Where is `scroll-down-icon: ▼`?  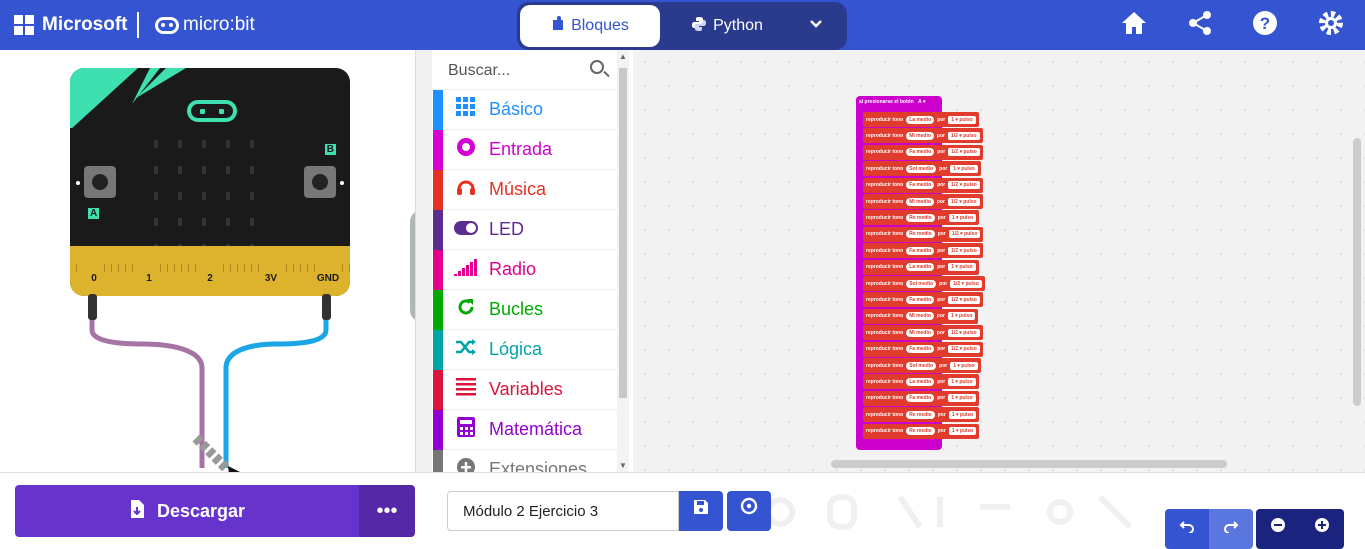 scroll-down-icon: ▼ is located at coordinates (623, 465).